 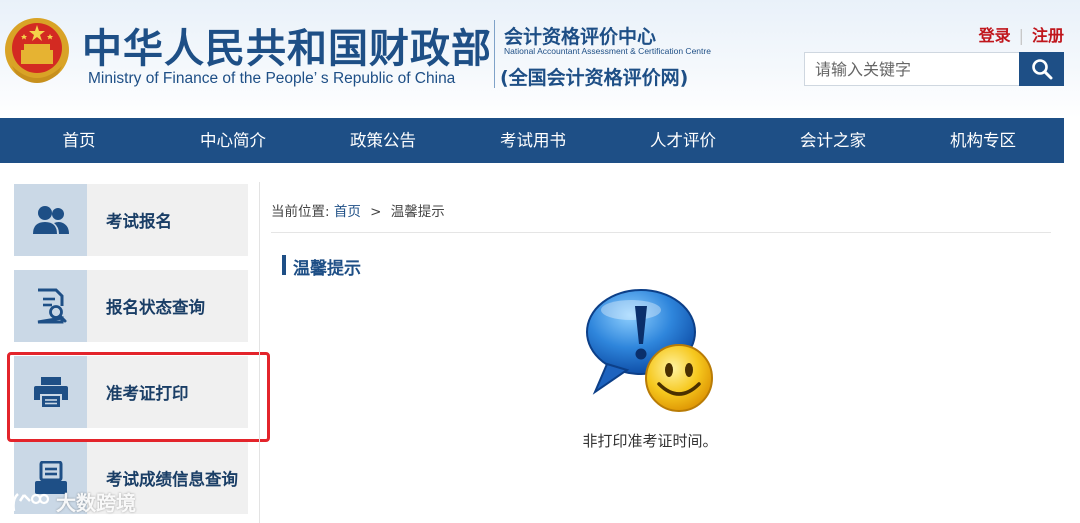 What do you see at coordinates (37, 50) in the screenshot?
I see `national-emblem-icon` at bounding box center [37, 50].